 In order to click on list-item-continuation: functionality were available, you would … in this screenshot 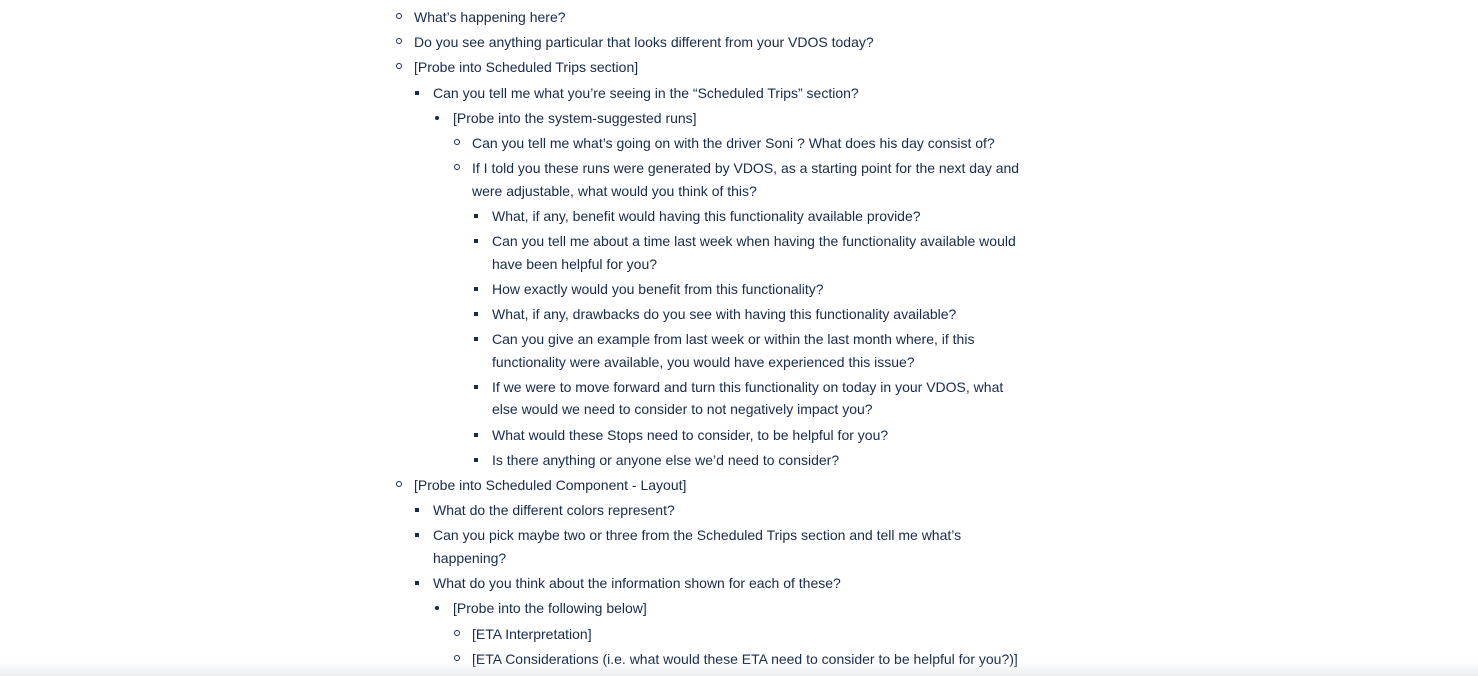, I will do `click(703, 362)`.